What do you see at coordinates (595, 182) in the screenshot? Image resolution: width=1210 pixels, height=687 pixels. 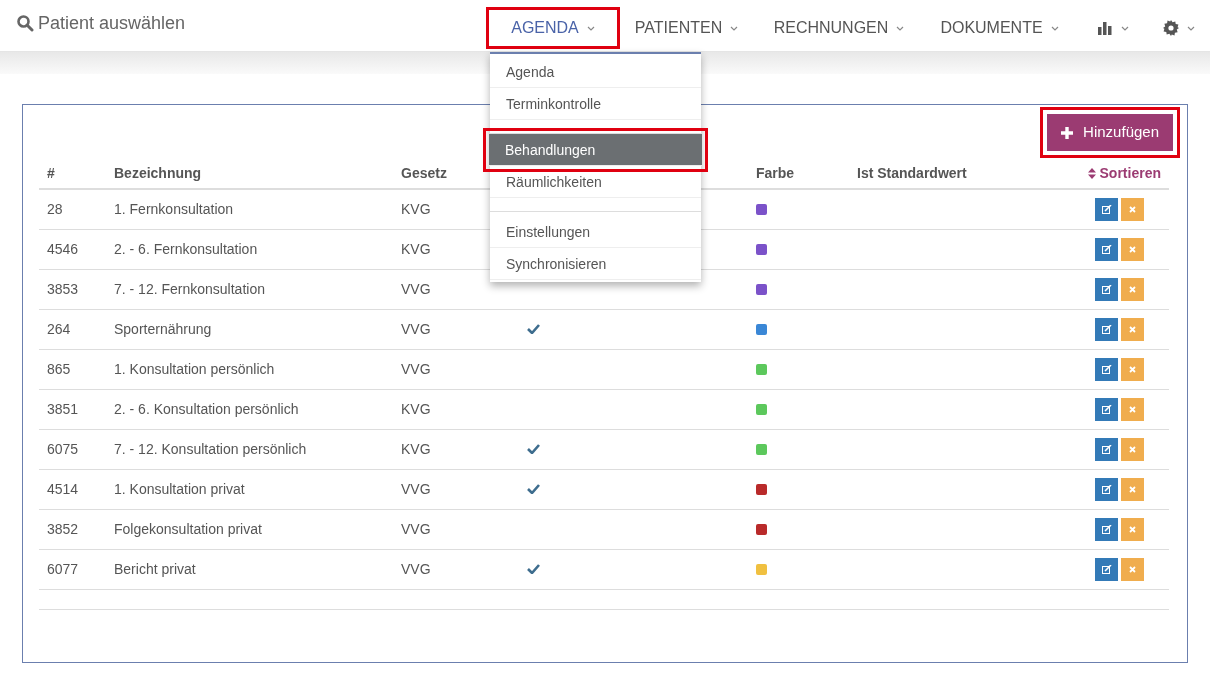 I see `menu-item: Räumlichkeiten` at bounding box center [595, 182].